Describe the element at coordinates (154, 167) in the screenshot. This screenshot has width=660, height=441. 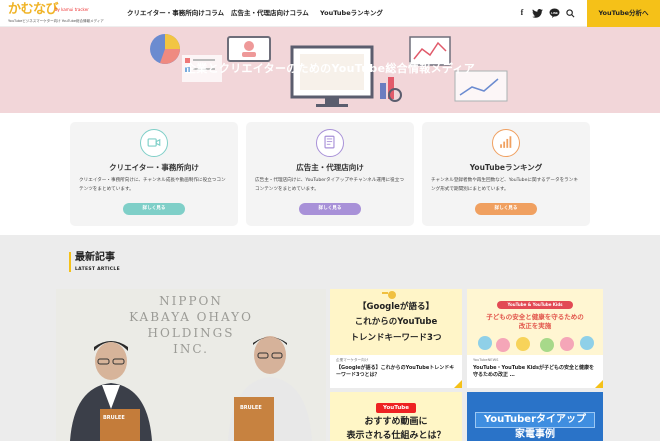
I see `card-title: クリエイター・事務所向け` at that location.